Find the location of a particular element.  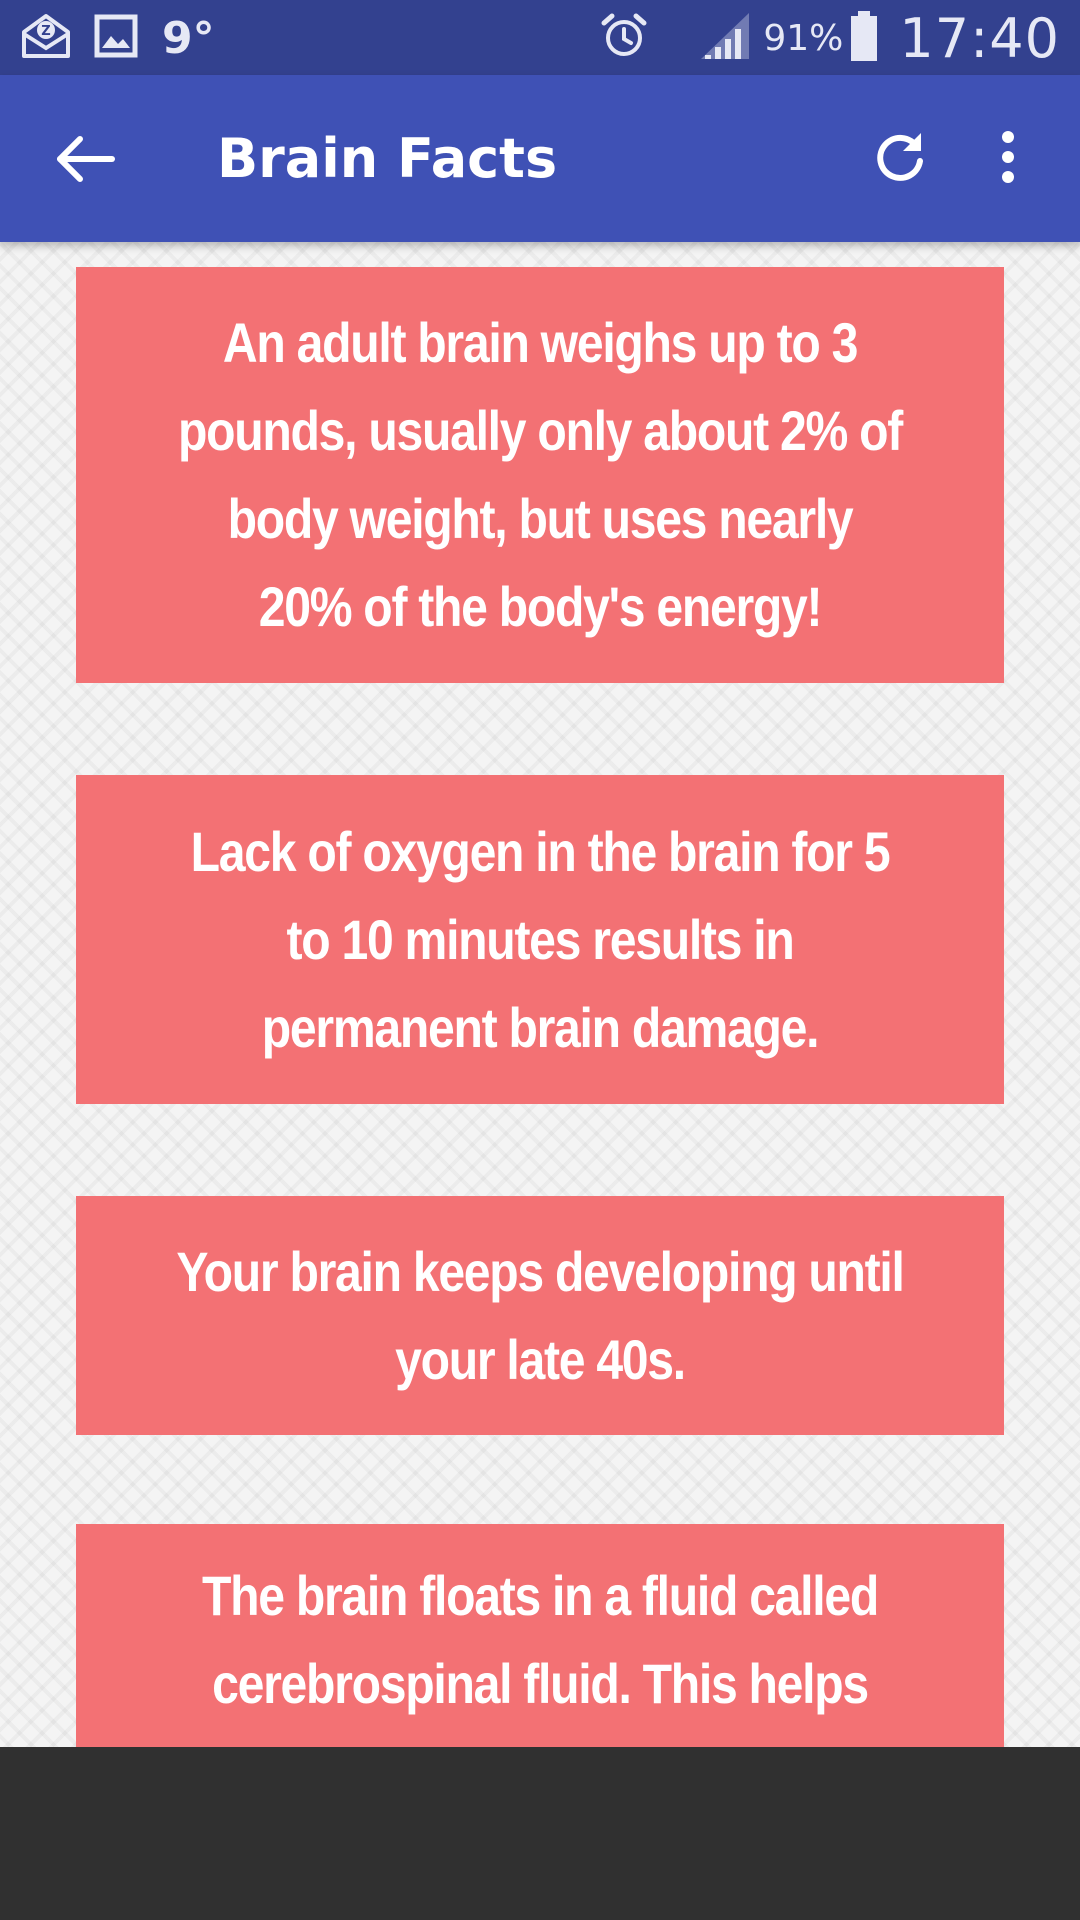

status-bar: Z 9° 91% 17:40 is located at coordinates (540, 37).